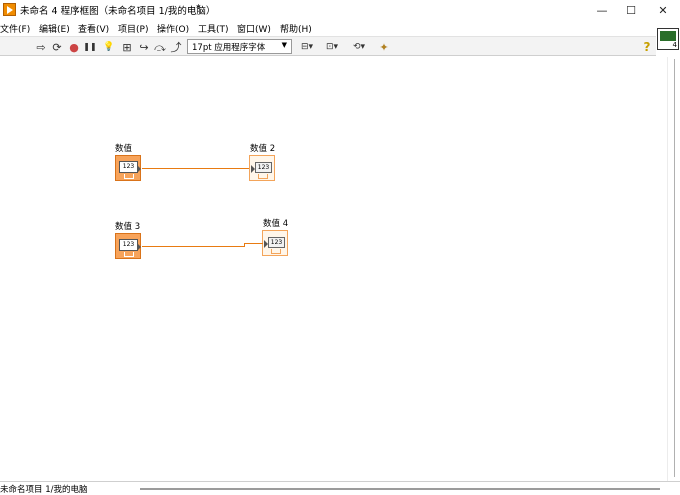 The width and height of the screenshot is (680, 495). Describe the element at coordinates (213, 28) in the screenshot. I see `menu-tools: 工具(T)` at that location.